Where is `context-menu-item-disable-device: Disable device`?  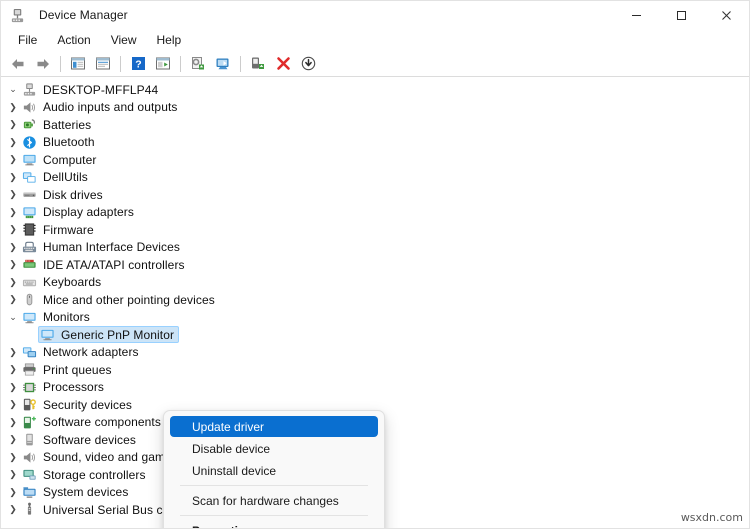 context-menu-item-disable-device: Disable device is located at coordinates (274, 448).